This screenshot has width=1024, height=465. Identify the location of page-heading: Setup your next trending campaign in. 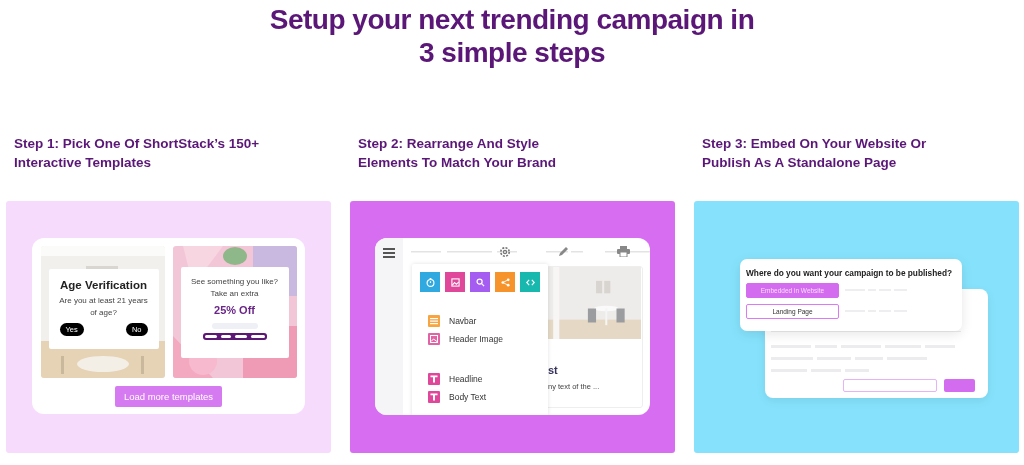
(512, 19).